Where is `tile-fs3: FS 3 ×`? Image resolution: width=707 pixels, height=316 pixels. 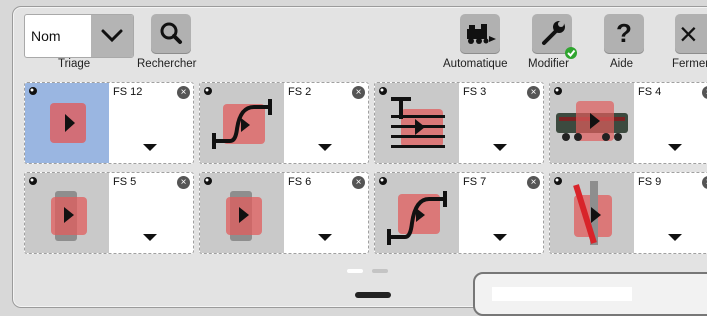
tile-fs3: FS 3 × is located at coordinates (459, 123).